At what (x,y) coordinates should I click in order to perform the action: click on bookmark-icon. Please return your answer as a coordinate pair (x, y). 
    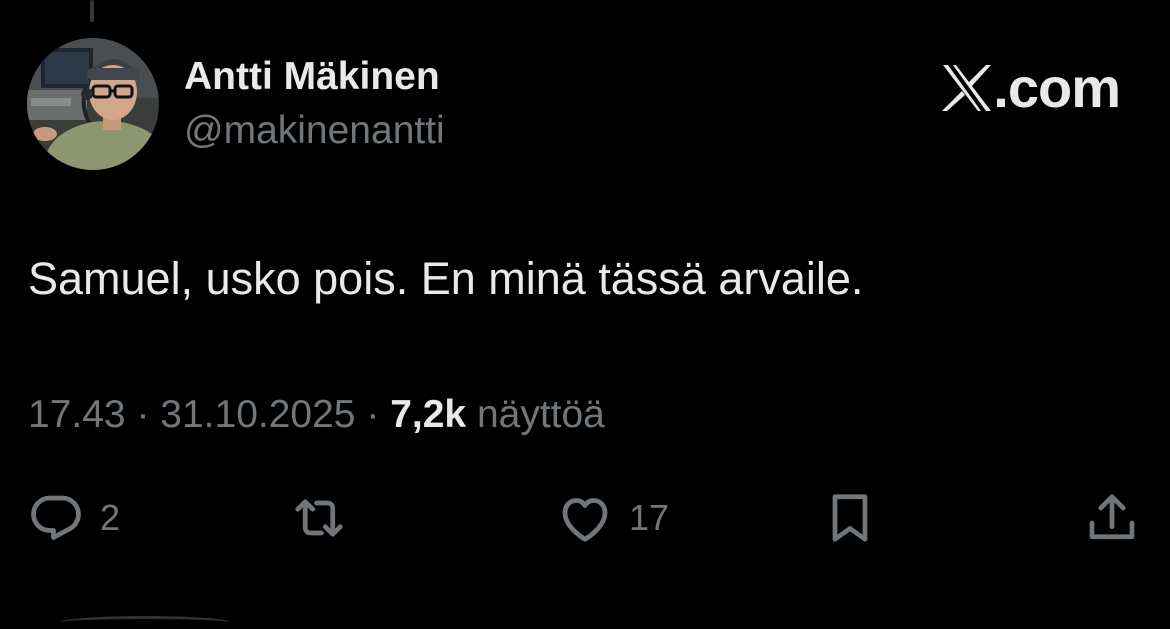
    Looking at the image, I should click on (850, 518).